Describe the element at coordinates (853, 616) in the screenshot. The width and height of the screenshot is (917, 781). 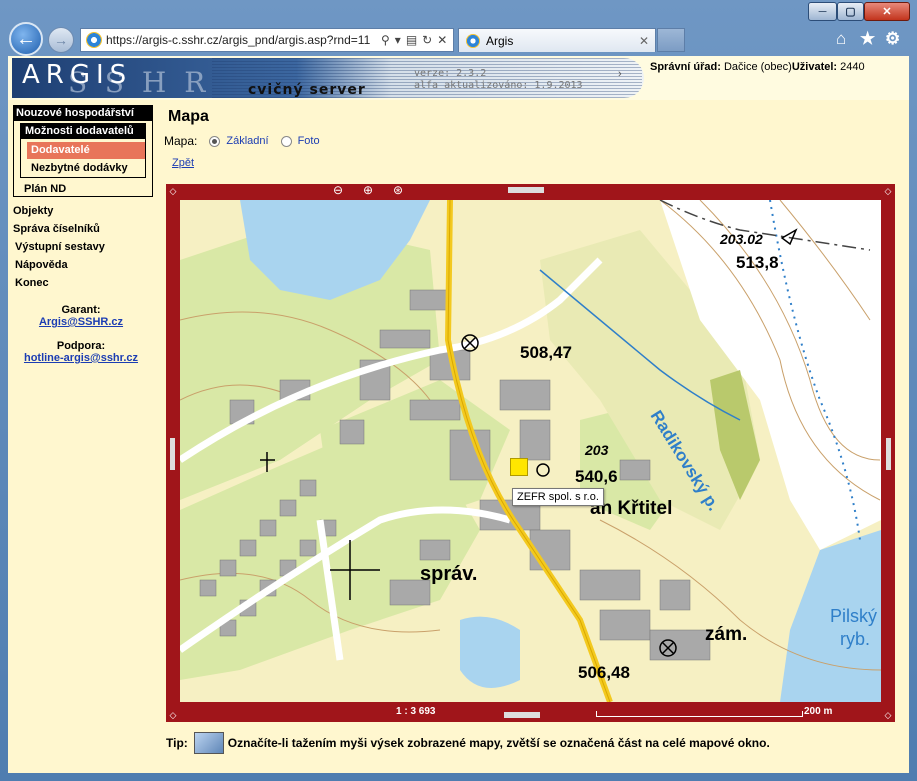
I see `map-label-pond: Pilský` at that location.